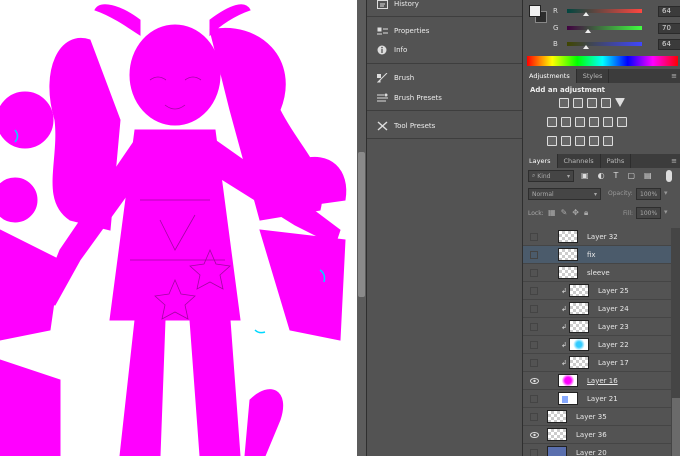  I want to click on hue-saturation-icon, so click(552, 122).